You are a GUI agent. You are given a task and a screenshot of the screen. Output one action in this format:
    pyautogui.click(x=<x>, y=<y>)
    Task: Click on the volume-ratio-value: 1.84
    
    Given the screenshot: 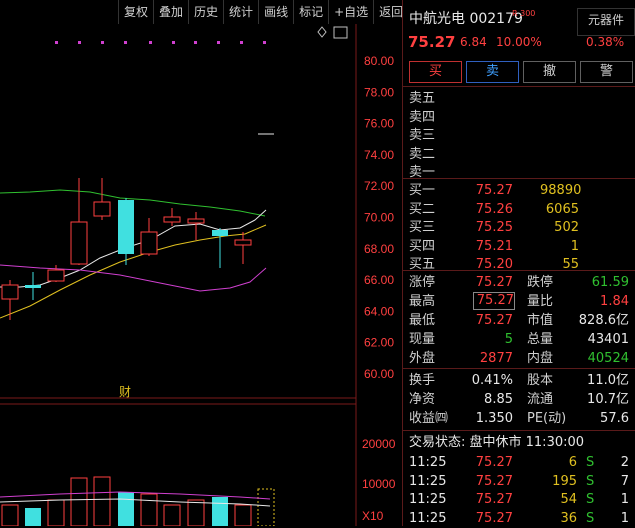 What is the action you would take?
    pyautogui.click(x=614, y=301)
    